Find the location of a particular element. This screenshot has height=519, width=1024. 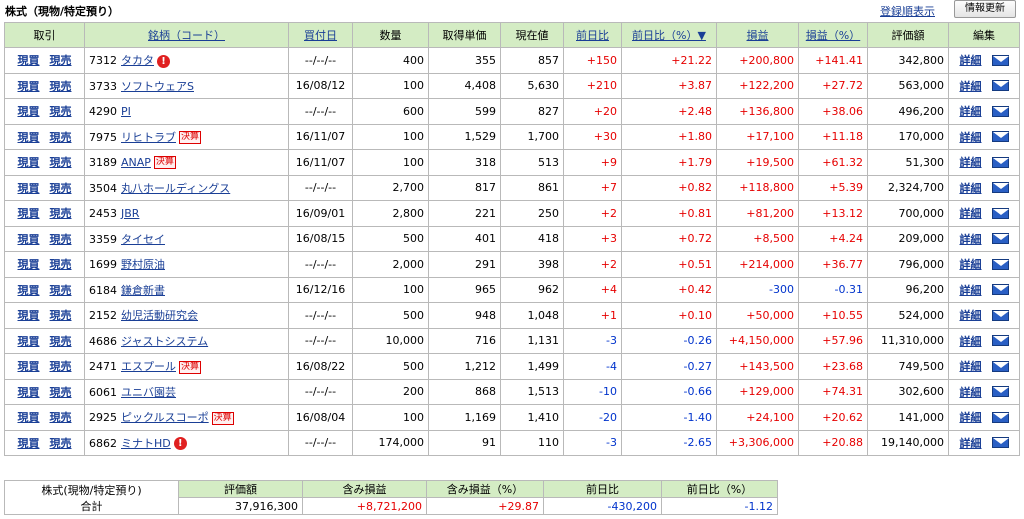

stock-name-link: ジャストシステム is located at coordinates (164, 341).